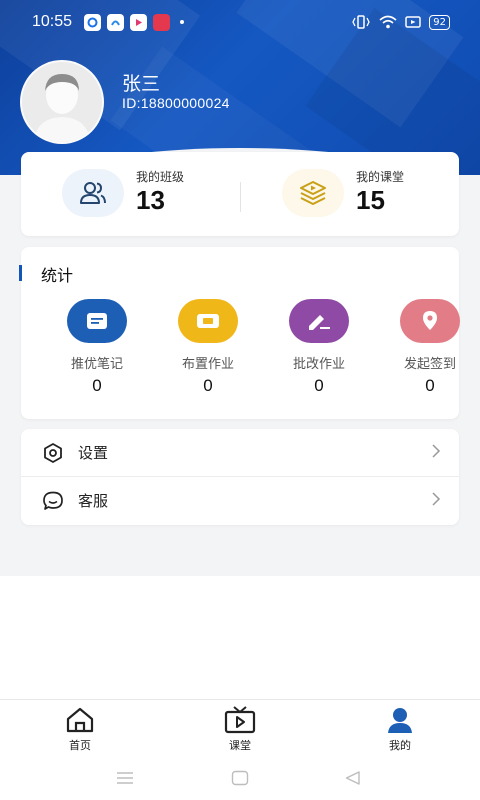  I want to click on system-navigation-bar, so click(240, 780).